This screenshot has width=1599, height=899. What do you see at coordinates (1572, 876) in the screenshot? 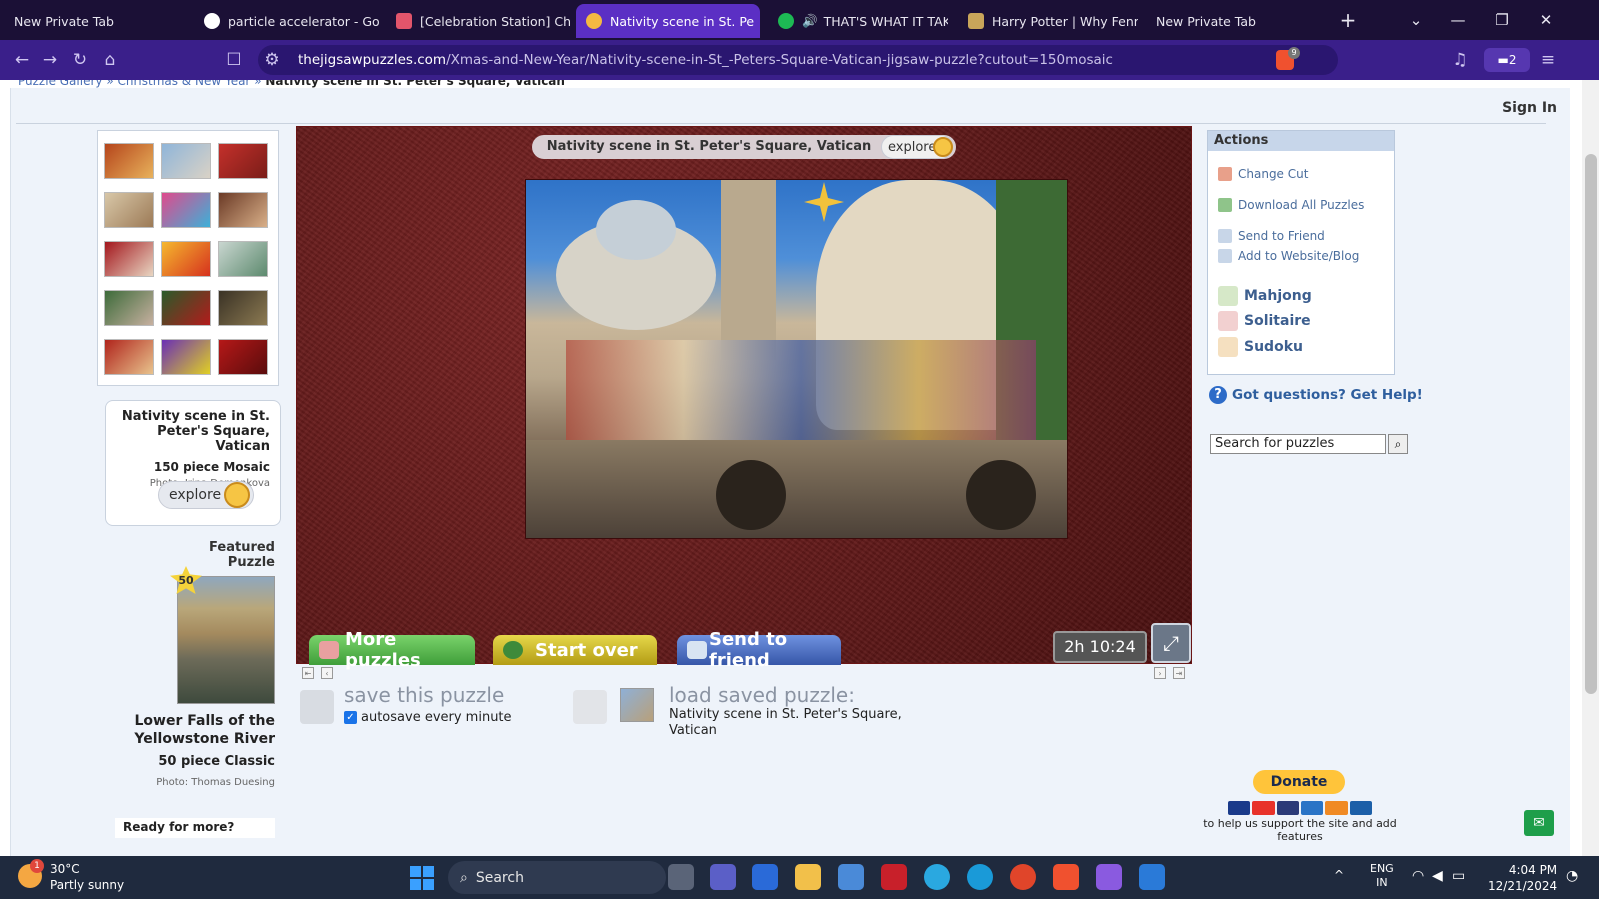
I see `notification-icon: ◔` at bounding box center [1572, 876].